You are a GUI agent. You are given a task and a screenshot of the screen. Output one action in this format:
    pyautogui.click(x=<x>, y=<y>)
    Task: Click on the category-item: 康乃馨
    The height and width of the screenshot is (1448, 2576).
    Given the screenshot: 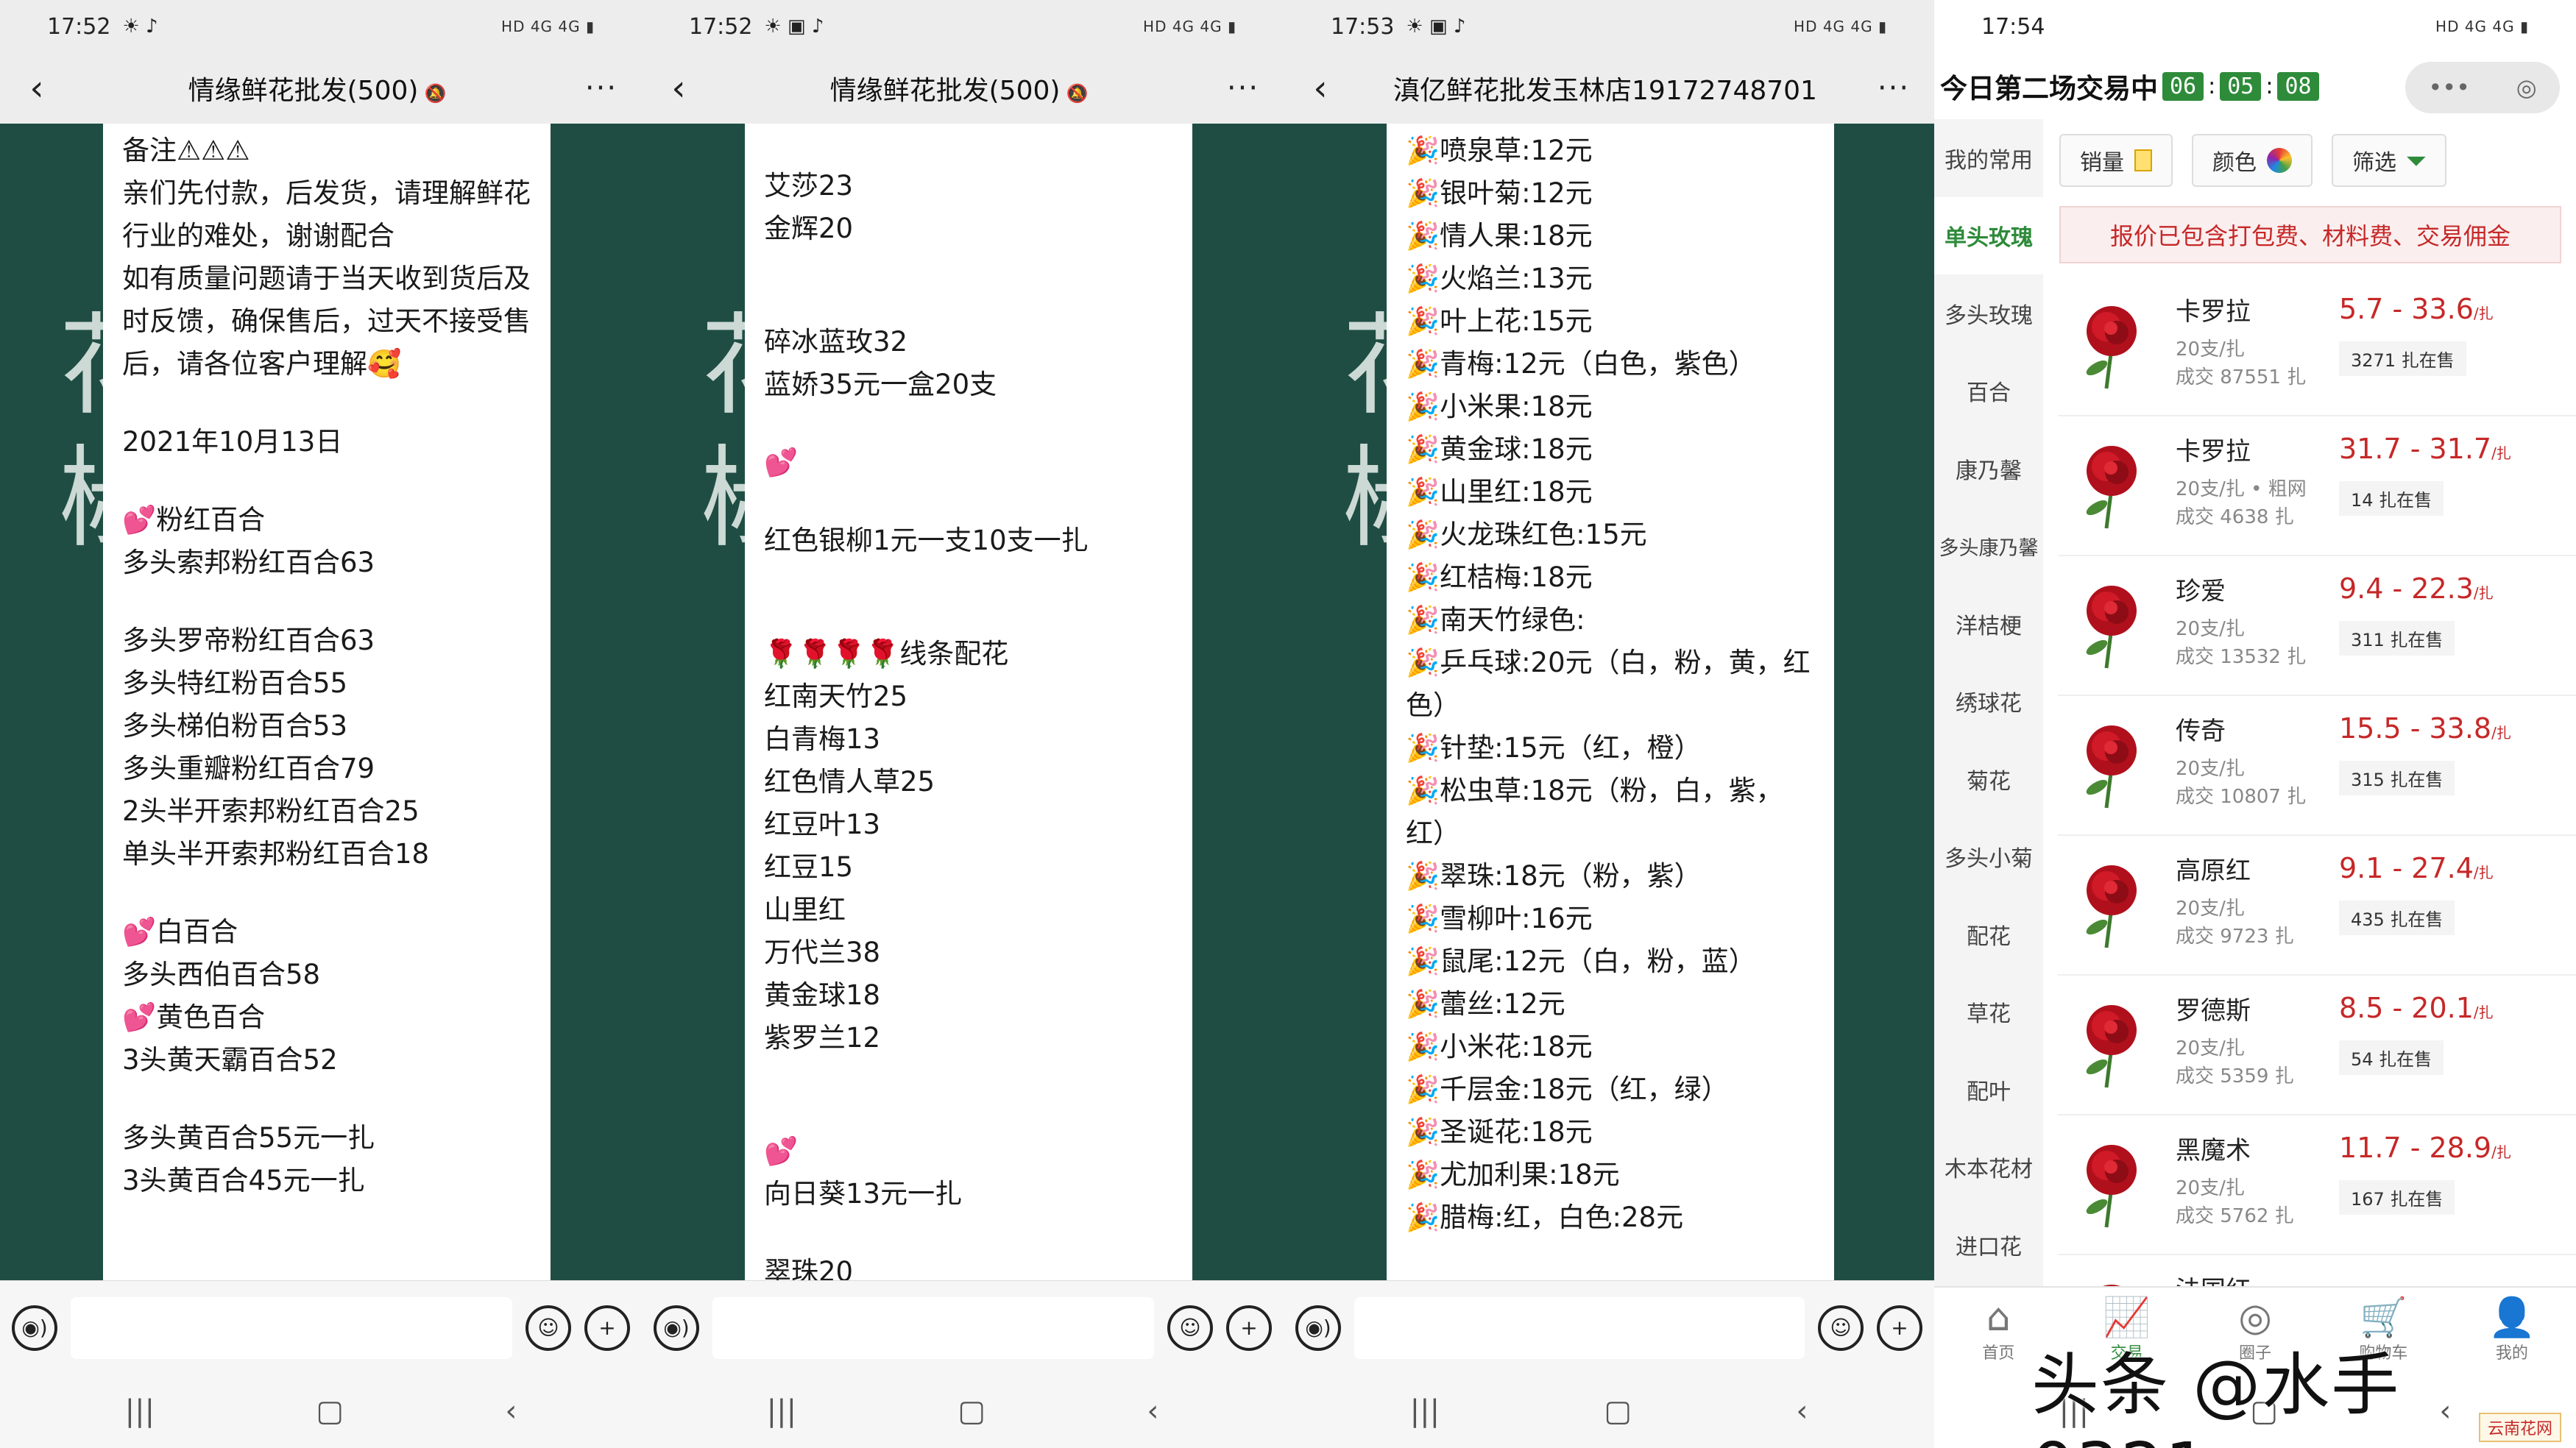 What is the action you would take?
    pyautogui.click(x=1988, y=469)
    